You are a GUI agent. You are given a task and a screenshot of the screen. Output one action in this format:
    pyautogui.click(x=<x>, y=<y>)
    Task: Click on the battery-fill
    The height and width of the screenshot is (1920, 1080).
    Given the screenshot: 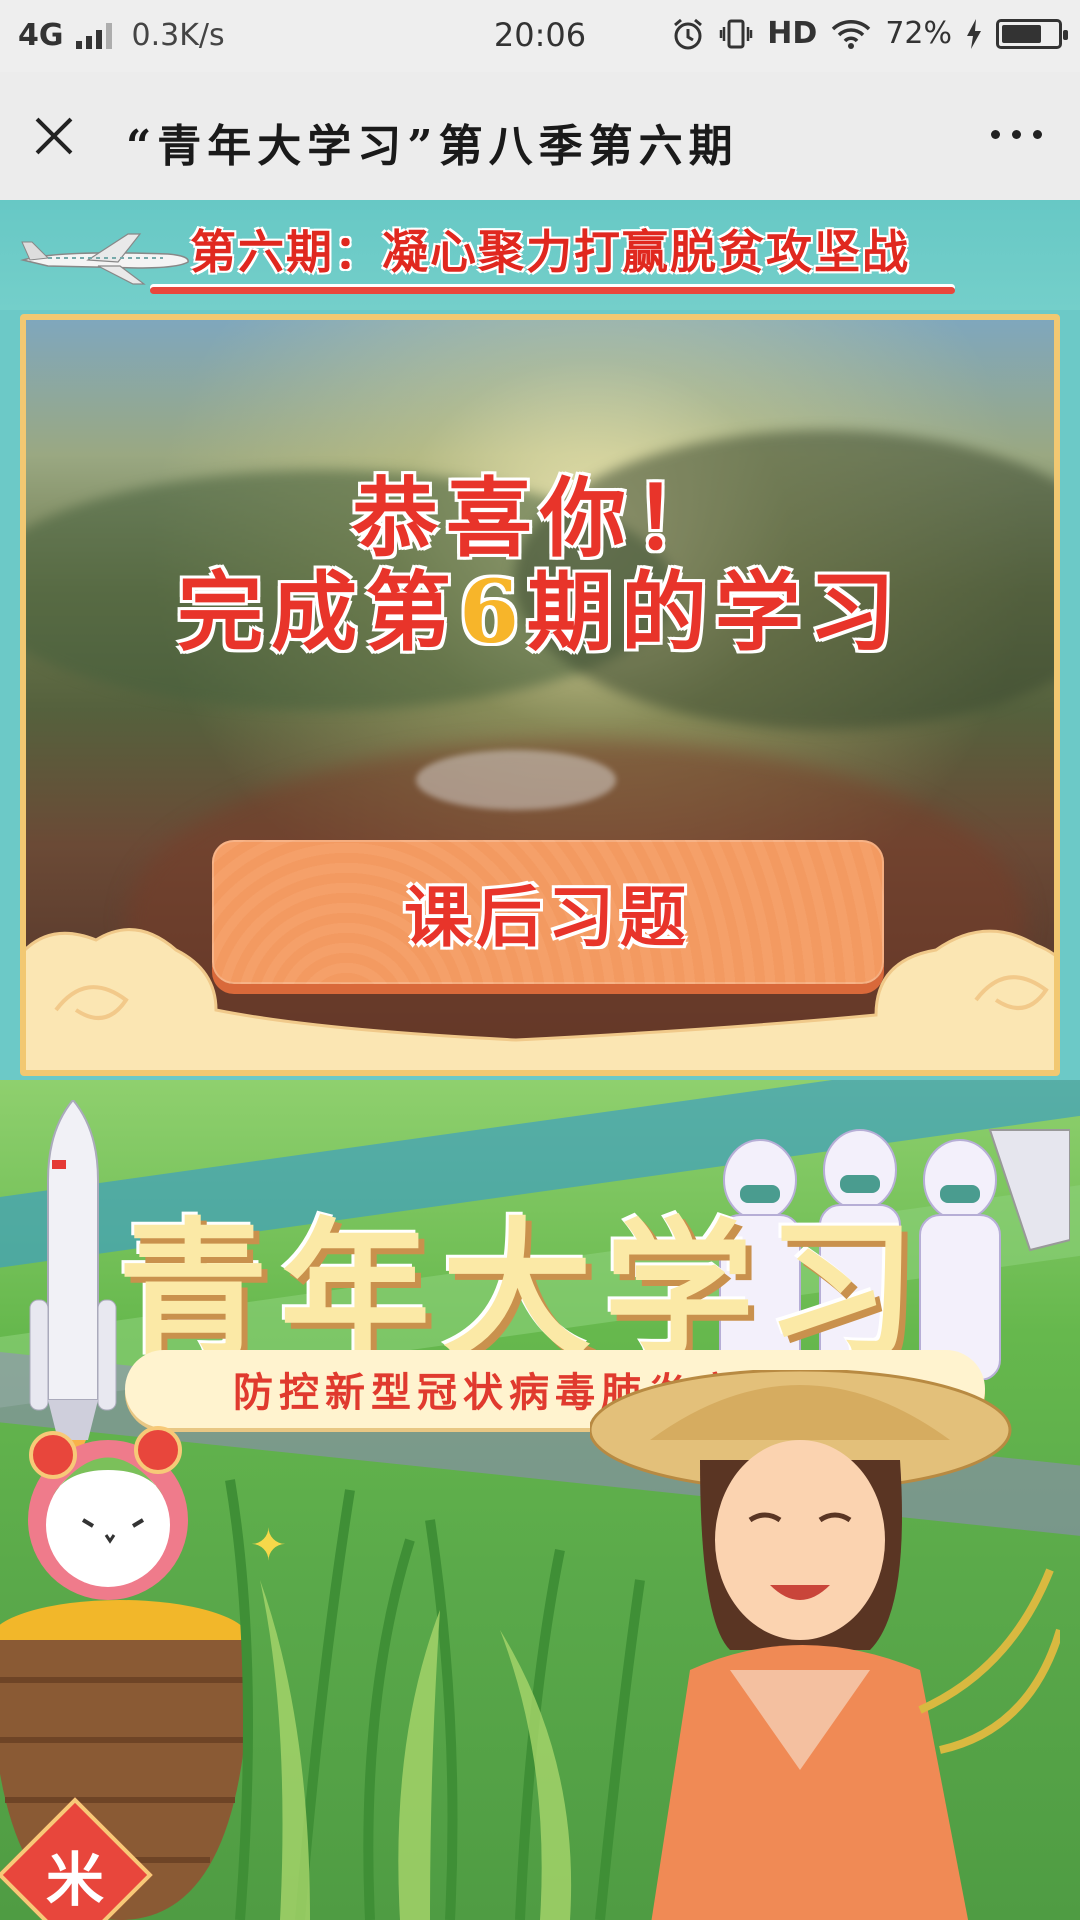 What is the action you would take?
    pyautogui.click(x=1021, y=33)
    